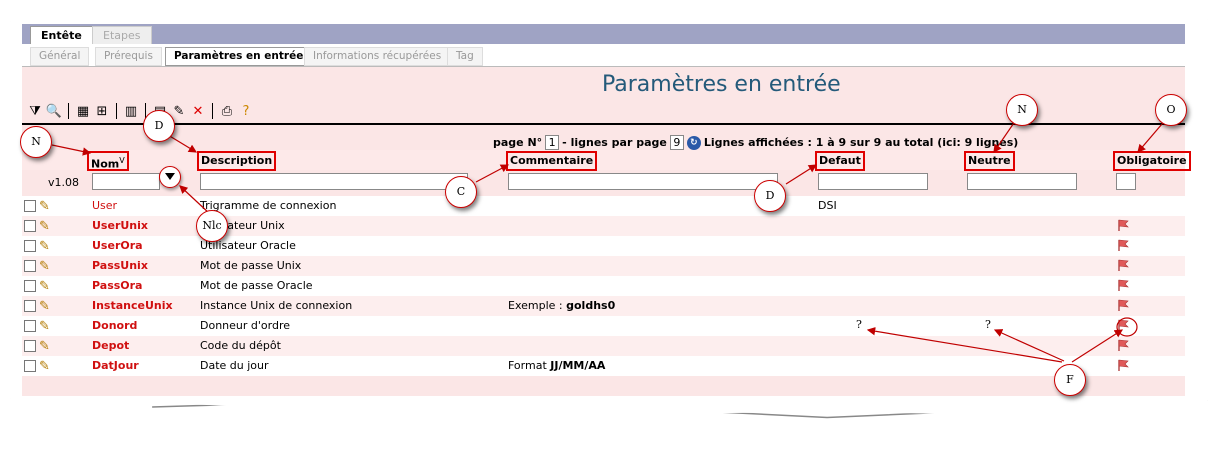 The width and height of the screenshot is (1217, 460). Describe the element at coordinates (1070, 380) in the screenshot. I see `annotation-f: F` at that location.